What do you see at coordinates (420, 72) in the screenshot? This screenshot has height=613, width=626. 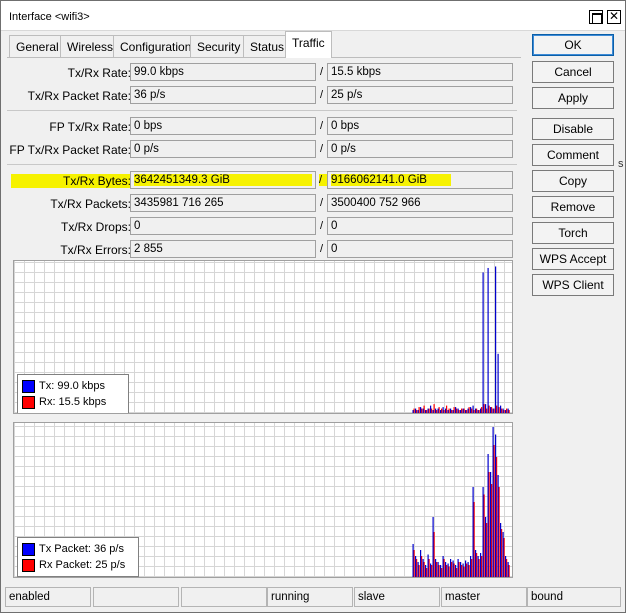 I see `rx-rate-field: 15.5 kbps` at bounding box center [420, 72].